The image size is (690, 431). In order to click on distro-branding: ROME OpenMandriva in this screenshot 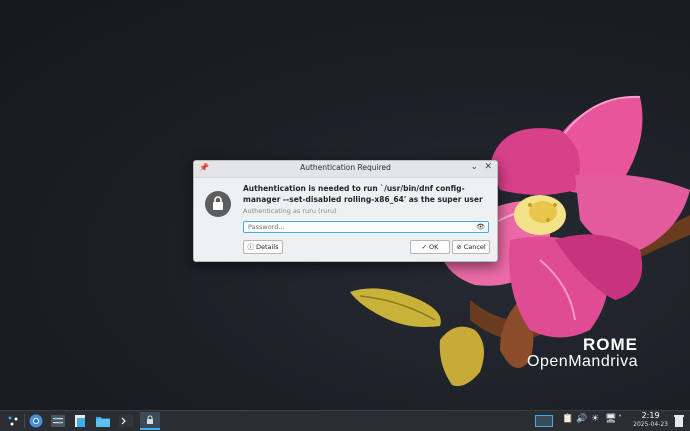, I will do `click(582, 353)`.